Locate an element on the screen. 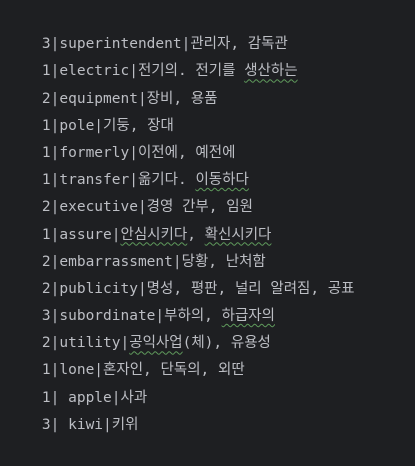 Image resolution: width=415 pixels, height=466 pixels. spellcheck-flagged-text: 하급자의 is located at coordinates (248, 316).